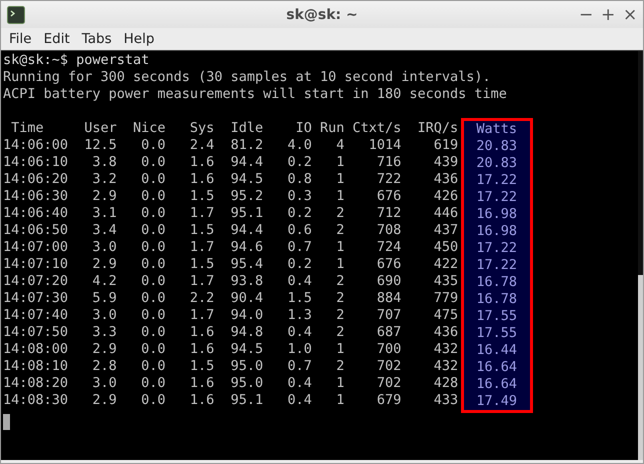 This screenshot has width=644, height=464. I want to click on table-cell-text: 95.2, so click(247, 196).